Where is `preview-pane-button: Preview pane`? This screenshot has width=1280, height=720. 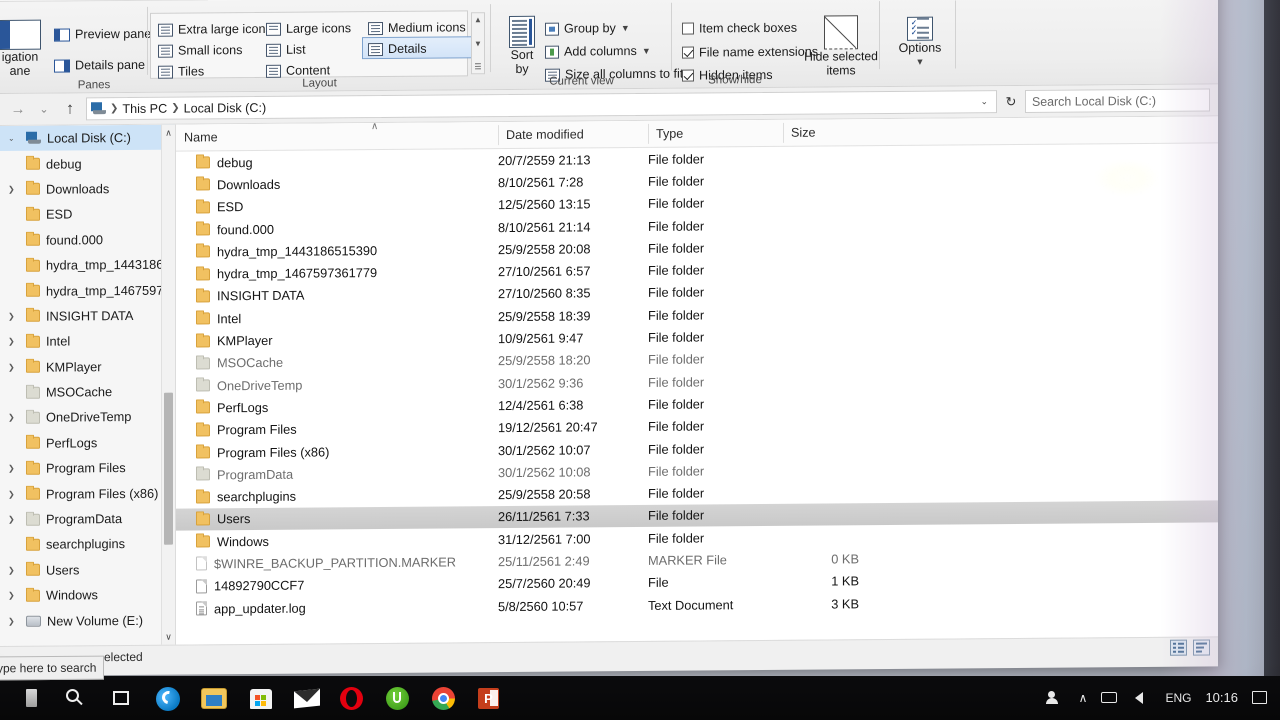 preview-pane-button: Preview pane is located at coordinates (102, 34).